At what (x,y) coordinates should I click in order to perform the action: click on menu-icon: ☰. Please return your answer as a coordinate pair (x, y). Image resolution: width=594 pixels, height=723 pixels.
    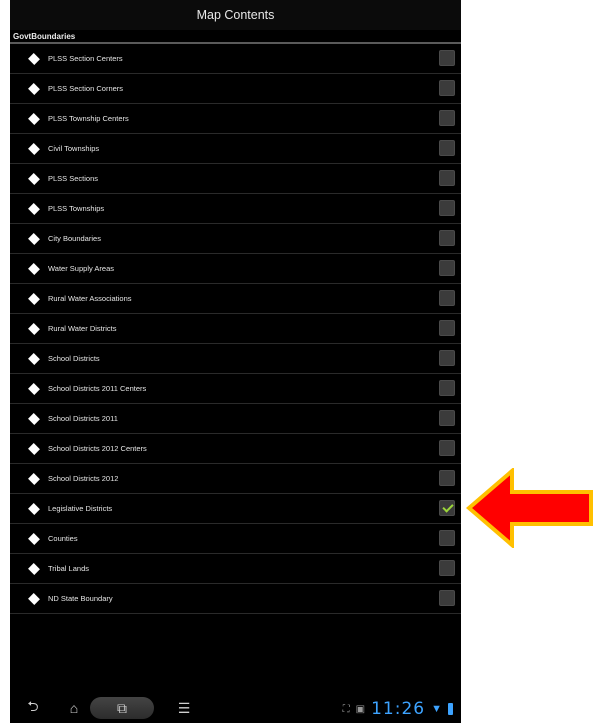
    Looking at the image, I should click on (184, 707).